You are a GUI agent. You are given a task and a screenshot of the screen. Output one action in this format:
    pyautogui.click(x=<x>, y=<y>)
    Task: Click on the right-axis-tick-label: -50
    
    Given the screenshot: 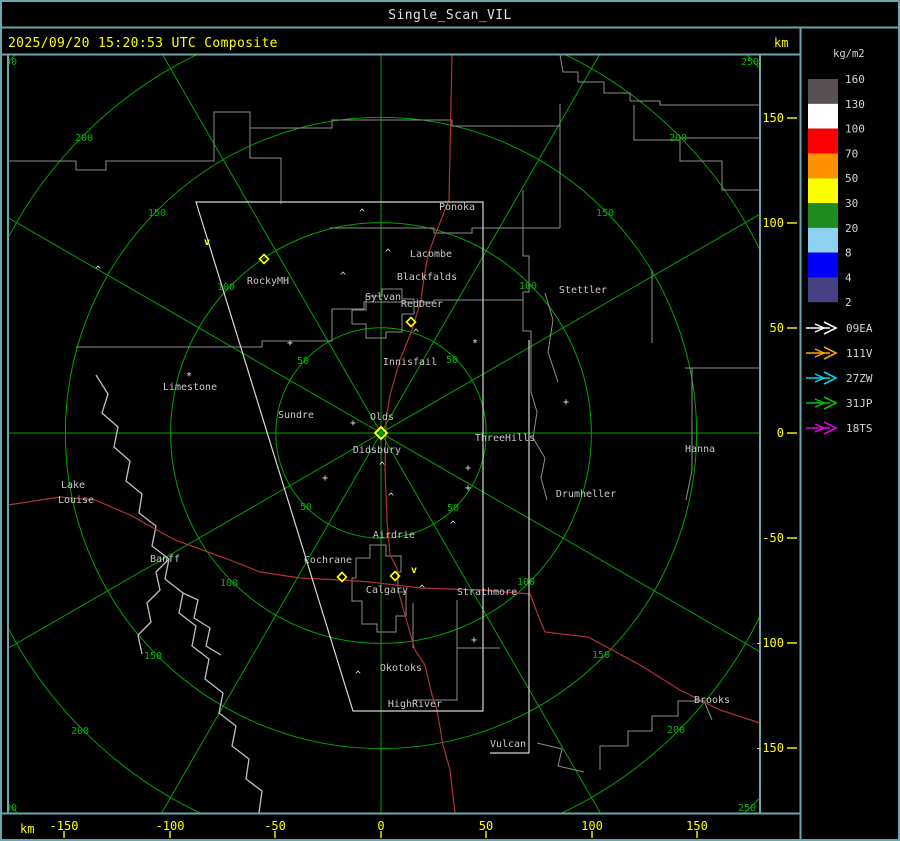 What is the action you would take?
    pyautogui.click(x=773, y=538)
    